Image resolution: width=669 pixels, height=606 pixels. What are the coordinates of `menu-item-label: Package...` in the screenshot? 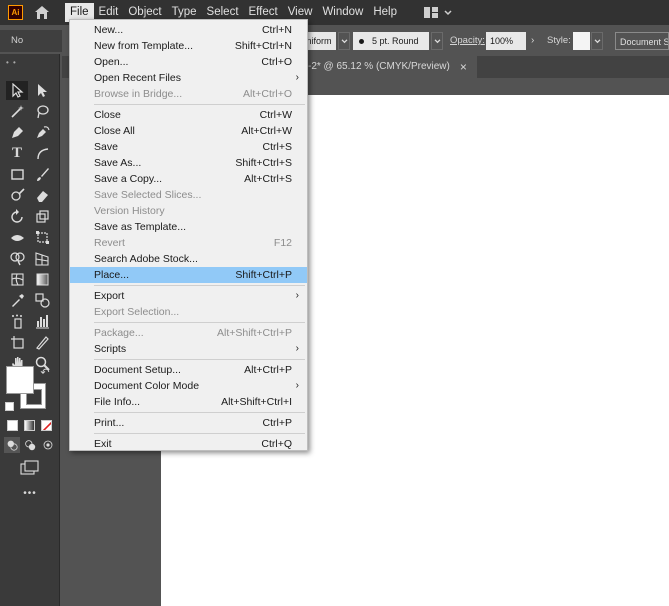 It's located at (119, 333).